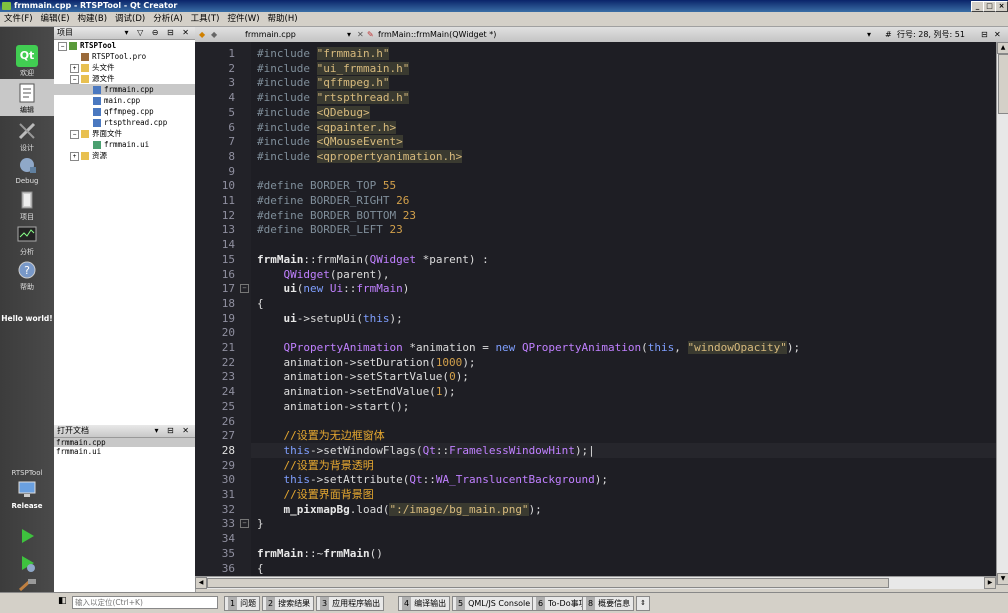  I want to click on code-text: //设置界面背景图, so click(315, 494).